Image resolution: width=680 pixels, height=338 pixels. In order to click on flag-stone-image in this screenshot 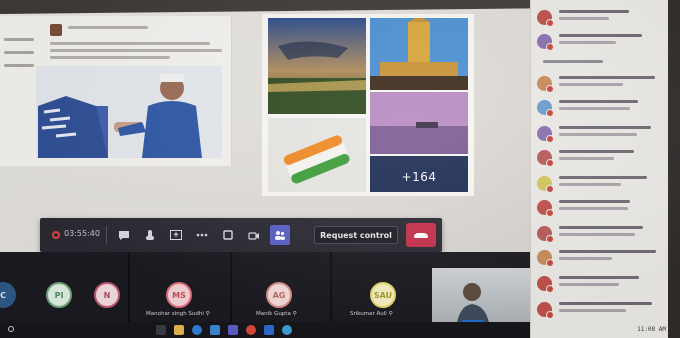, I will do `click(317, 155)`.